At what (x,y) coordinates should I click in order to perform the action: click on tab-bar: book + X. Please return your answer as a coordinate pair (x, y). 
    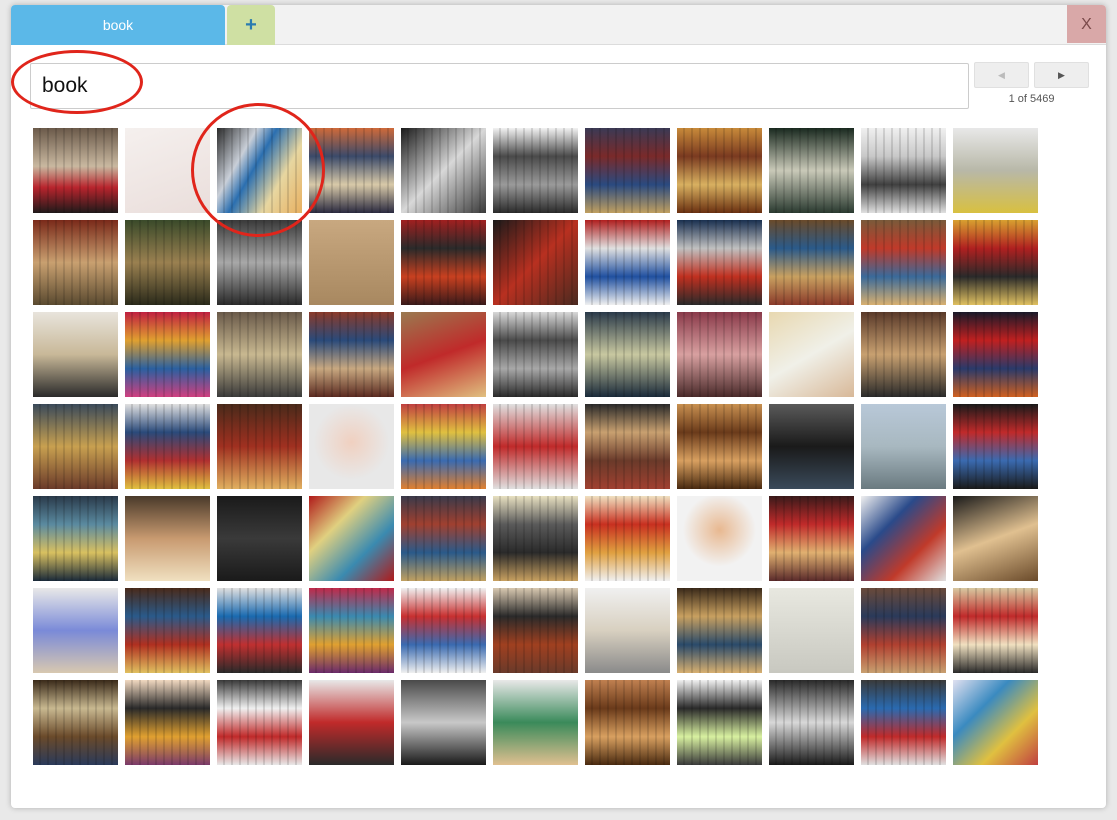
    Looking at the image, I should click on (558, 25).